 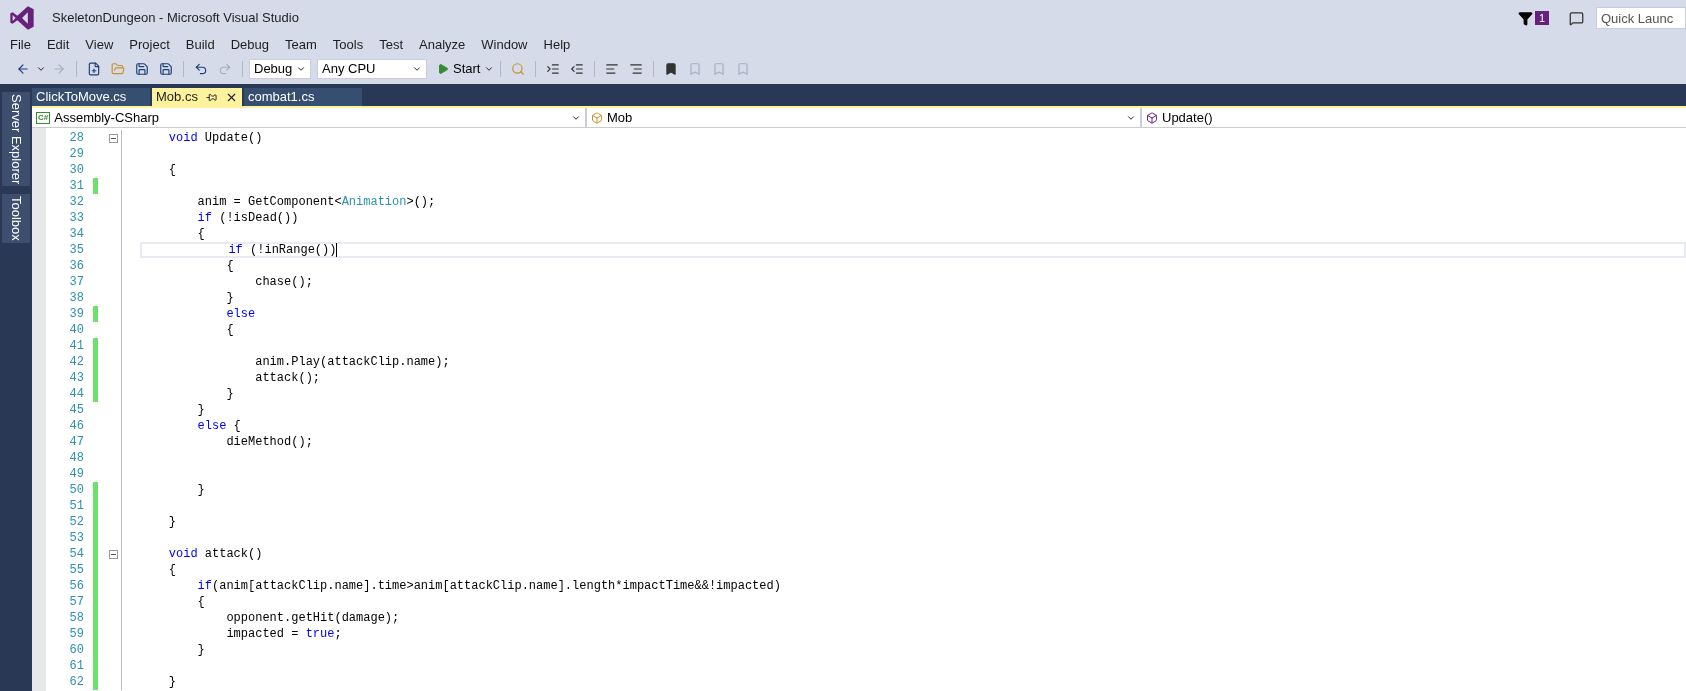 I want to click on line-number: 39, so click(x=76, y=314).